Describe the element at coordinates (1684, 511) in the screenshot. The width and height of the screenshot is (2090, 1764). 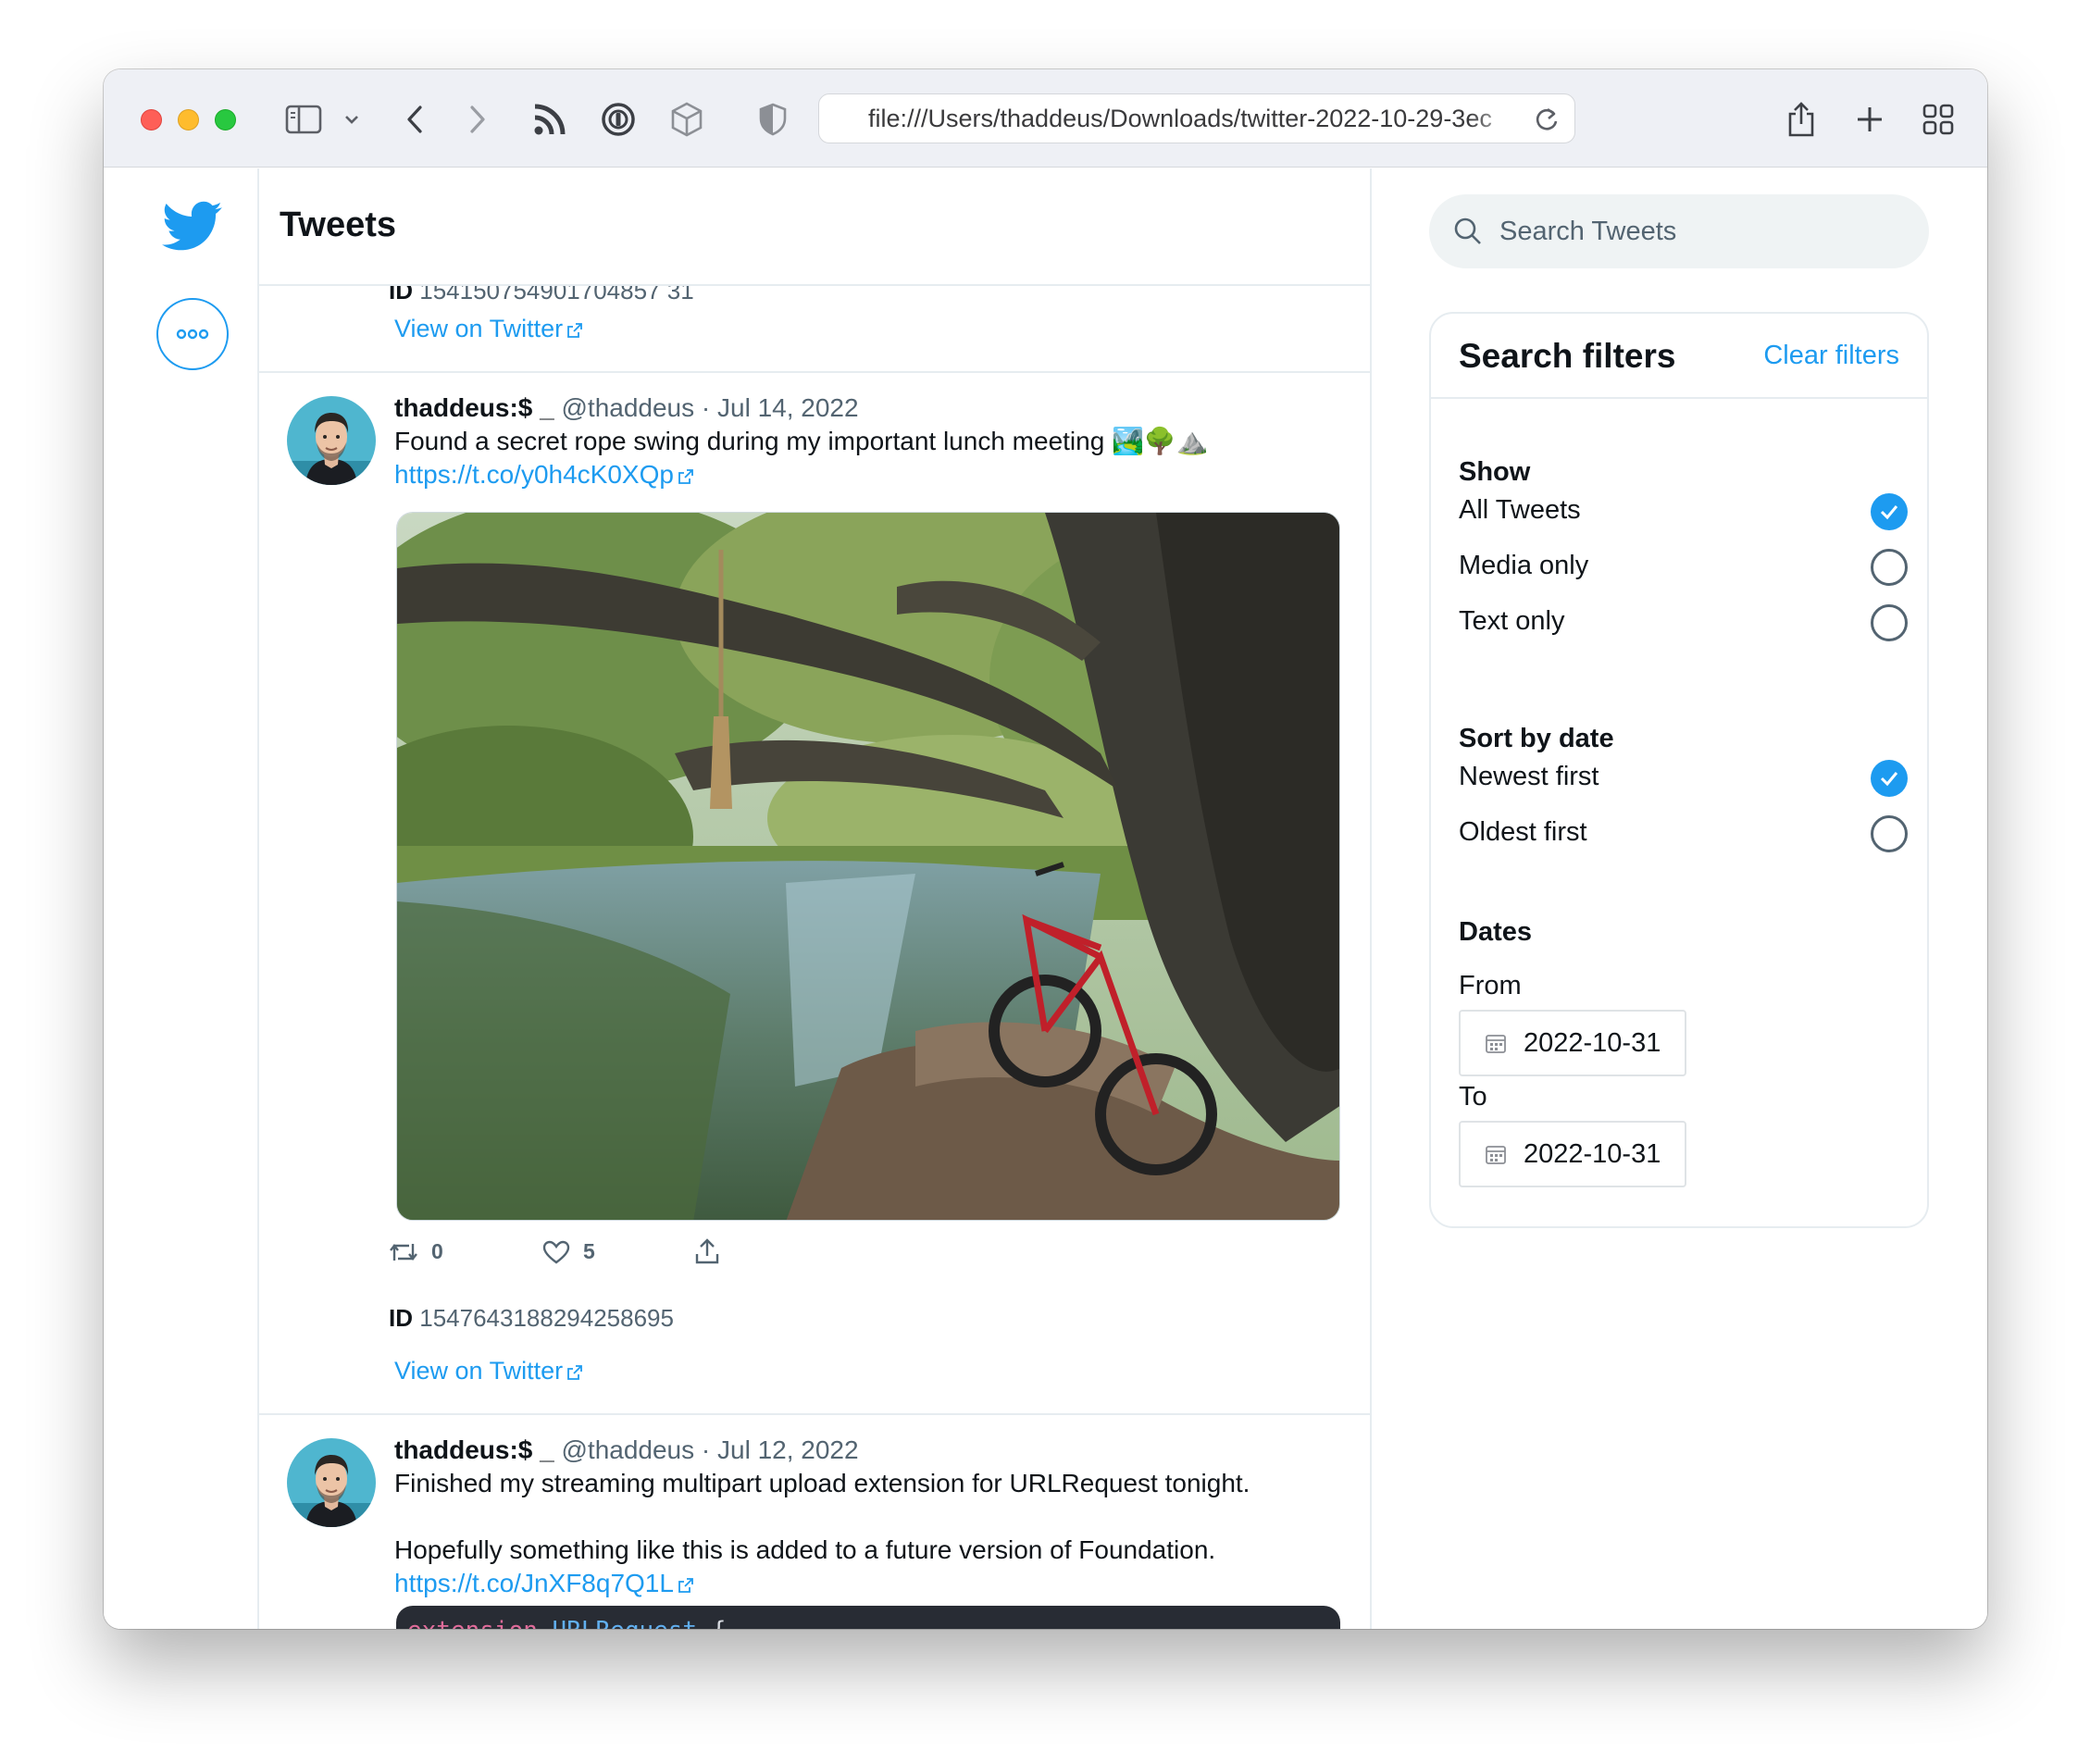
I see `filter-option-all-tweets: All Tweets` at that location.